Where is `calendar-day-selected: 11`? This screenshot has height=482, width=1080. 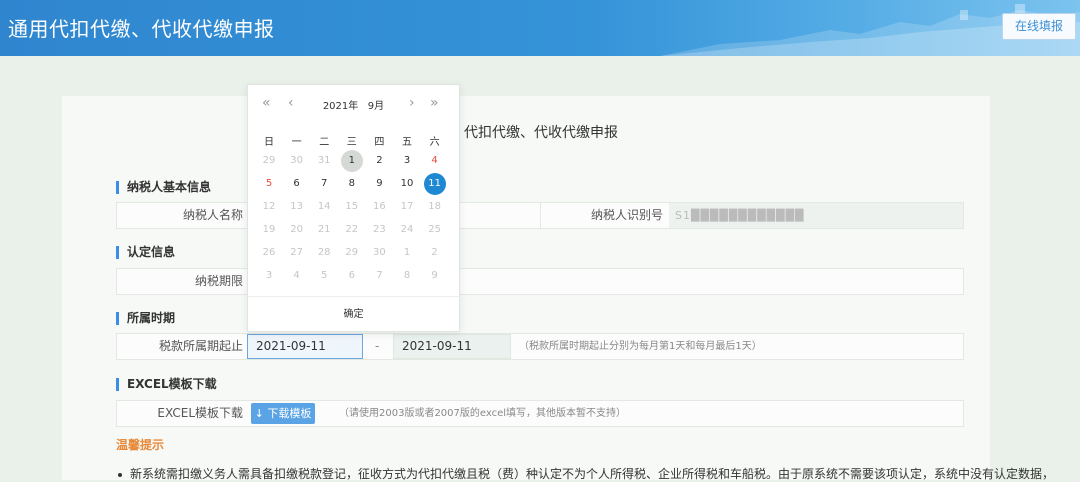 calendar-day-selected: 11 is located at coordinates (434, 184).